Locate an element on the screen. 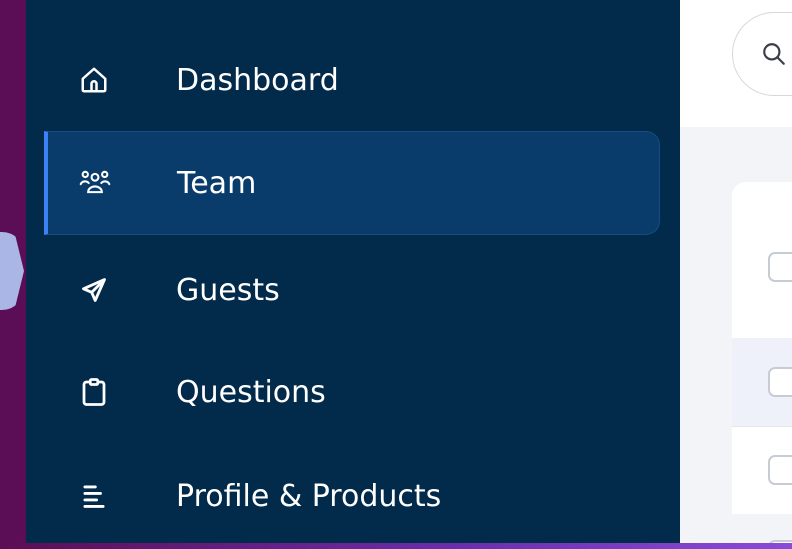  sidebar-item-label: Questions is located at coordinates (251, 392).